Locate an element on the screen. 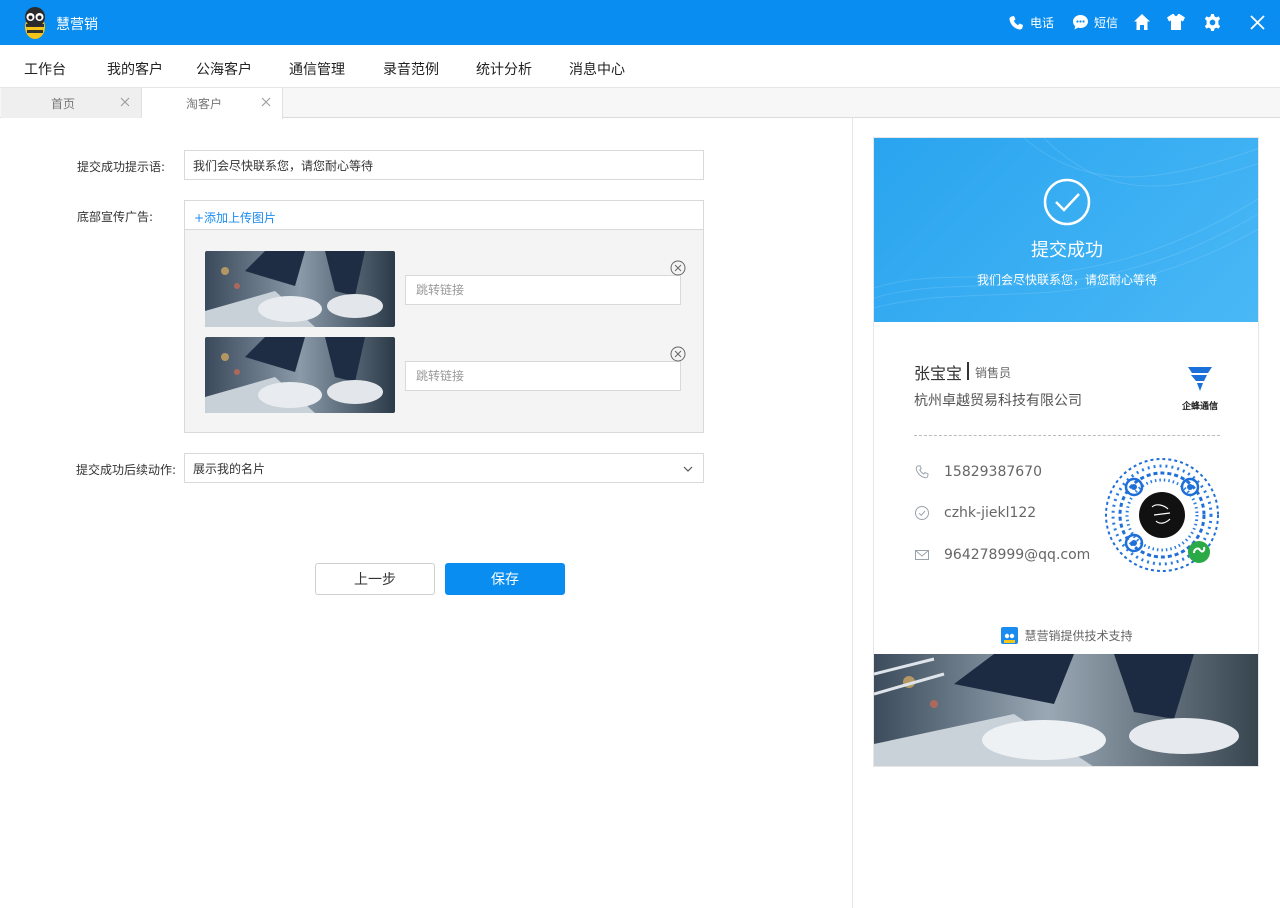  contact-name: 张宝宝 is located at coordinates (938, 373).